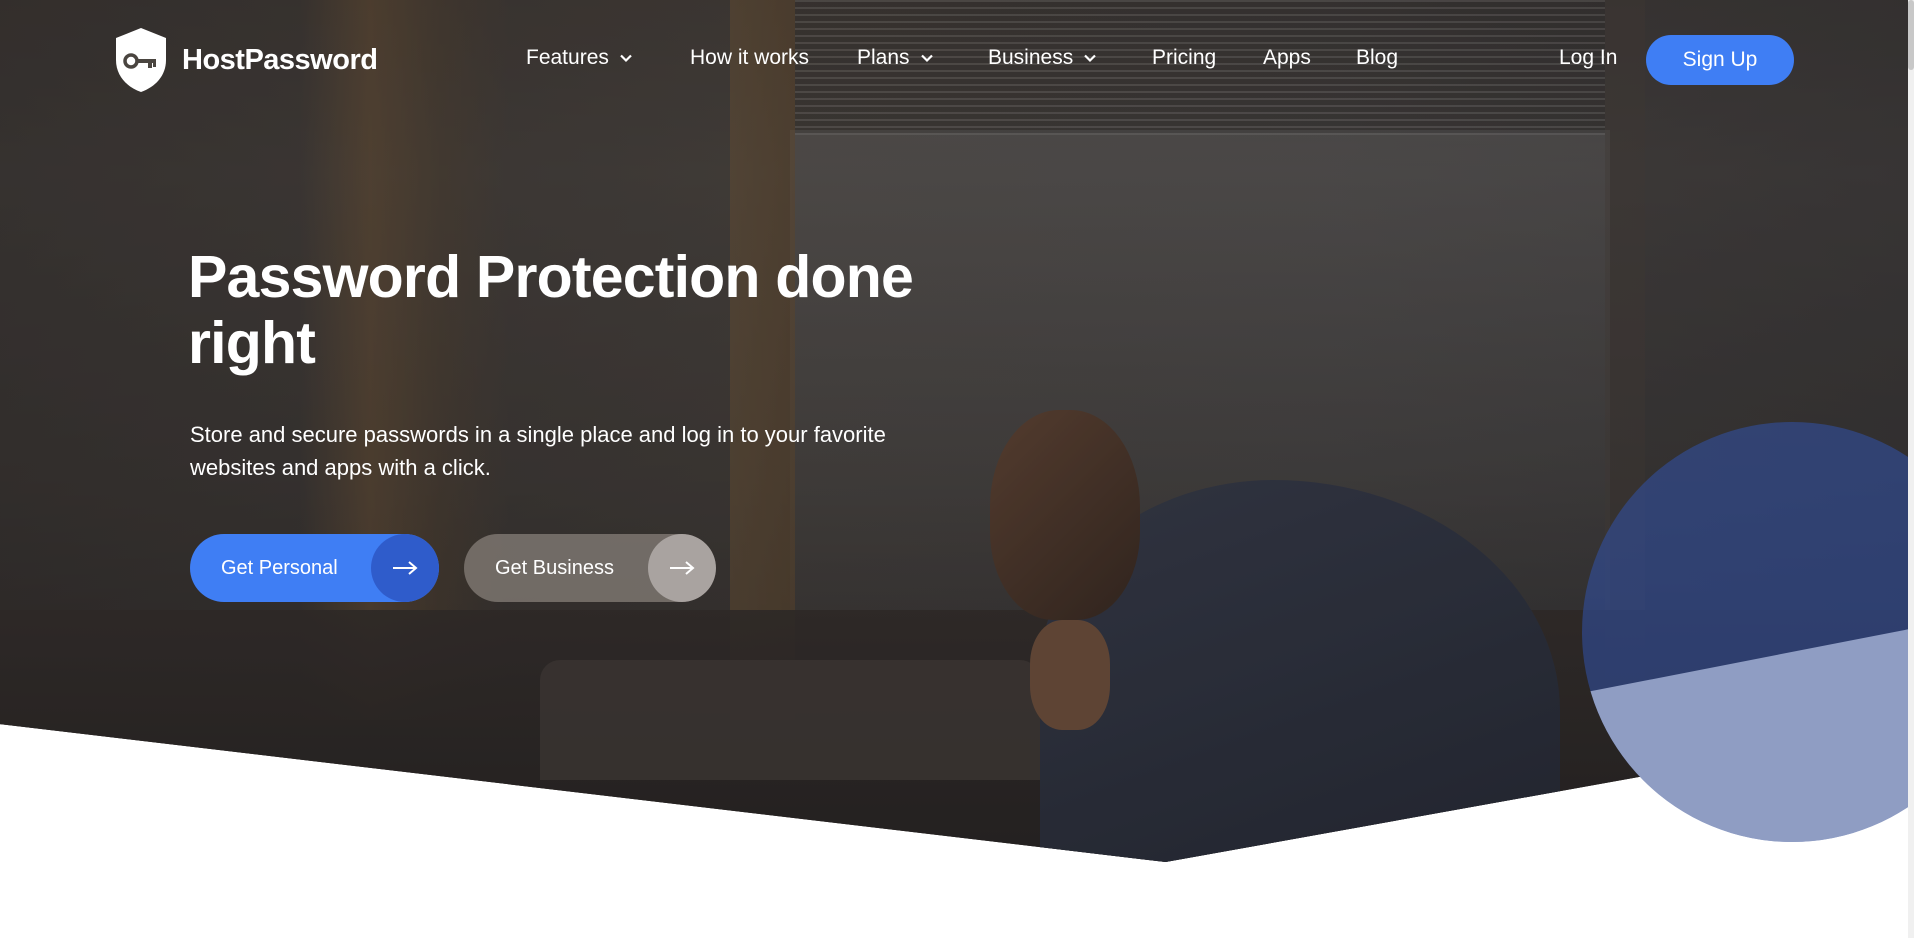 This screenshot has width=1914, height=938. I want to click on nav-blog-label: Blog, so click(1377, 57).